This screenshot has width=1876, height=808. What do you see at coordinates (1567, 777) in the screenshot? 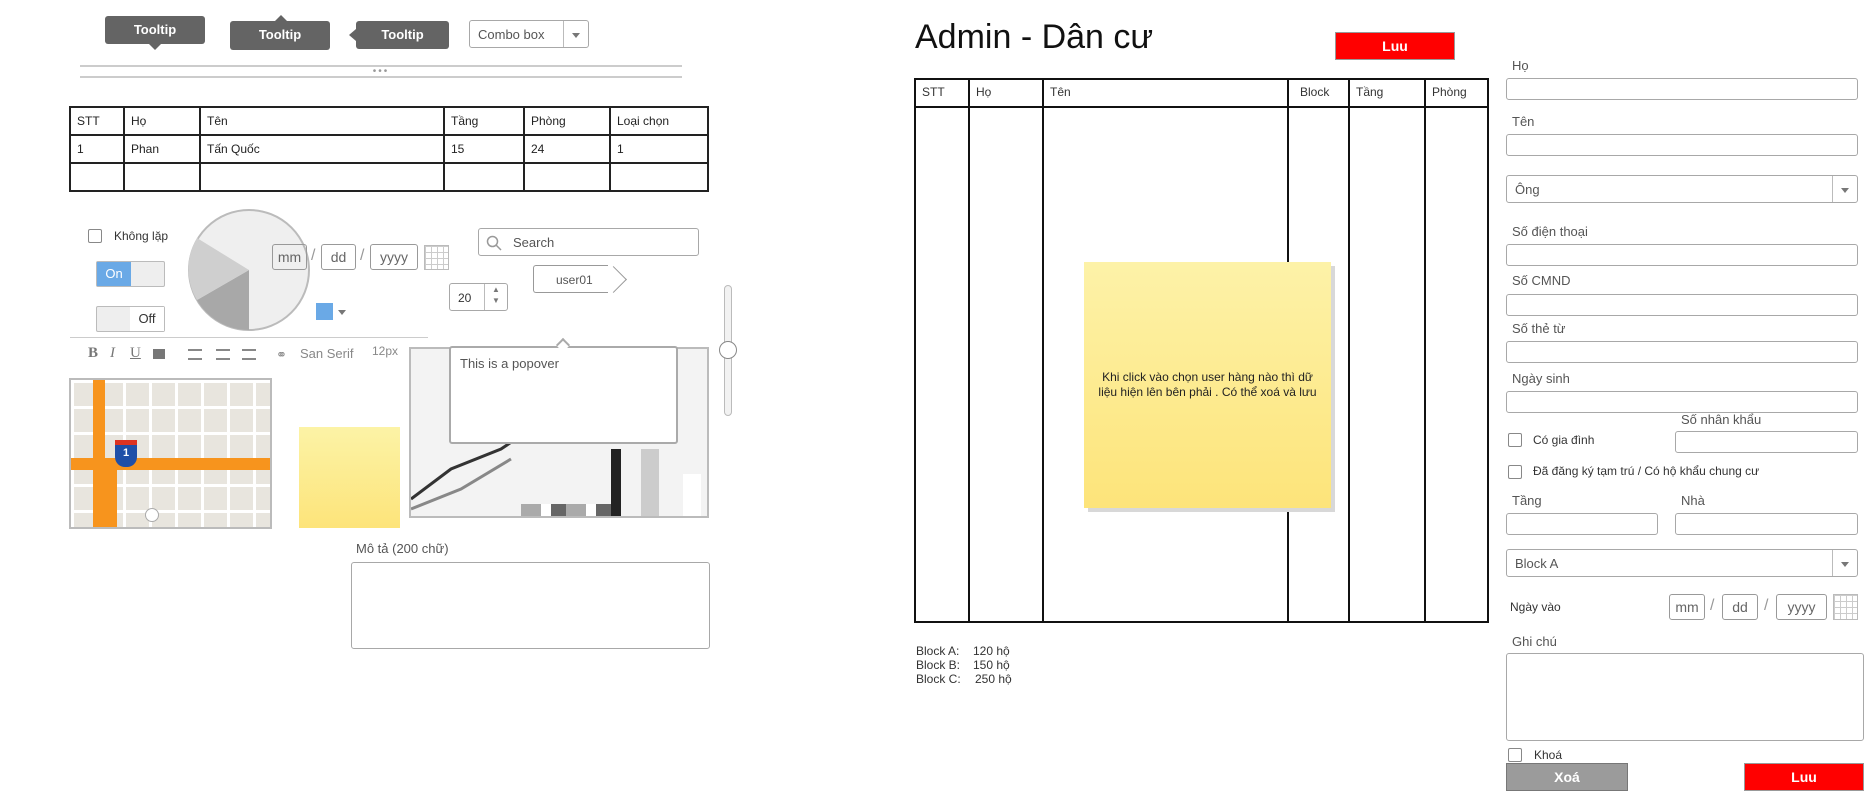
I see `delete-button: Xoá` at bounding box center [1567, 777].